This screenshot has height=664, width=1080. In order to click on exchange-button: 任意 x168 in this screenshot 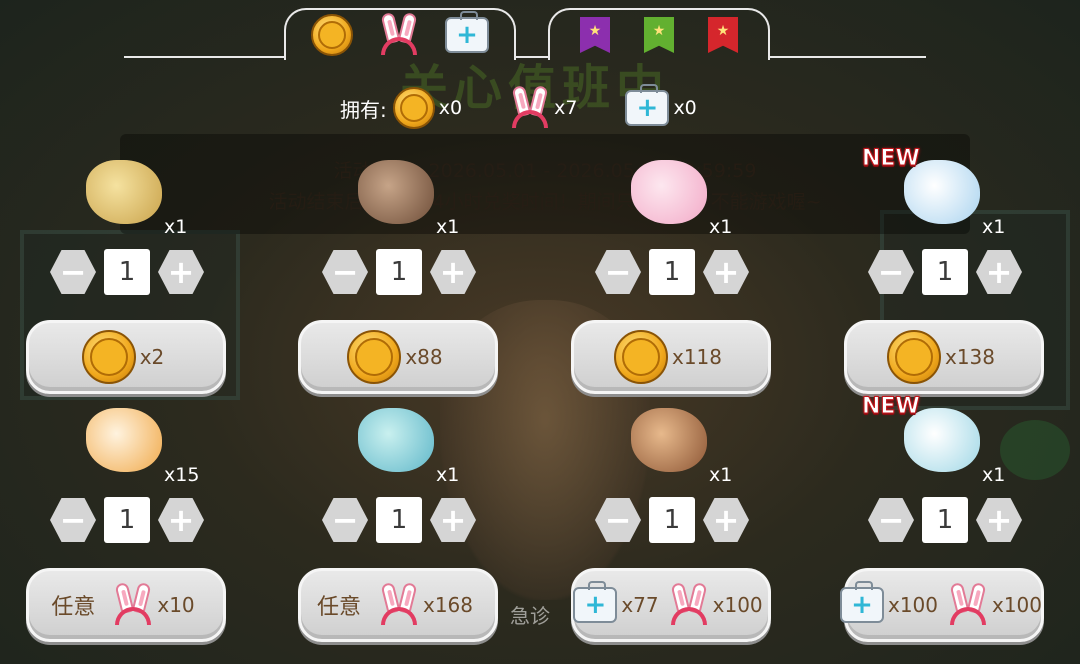, I will do `click(398, 605)`.